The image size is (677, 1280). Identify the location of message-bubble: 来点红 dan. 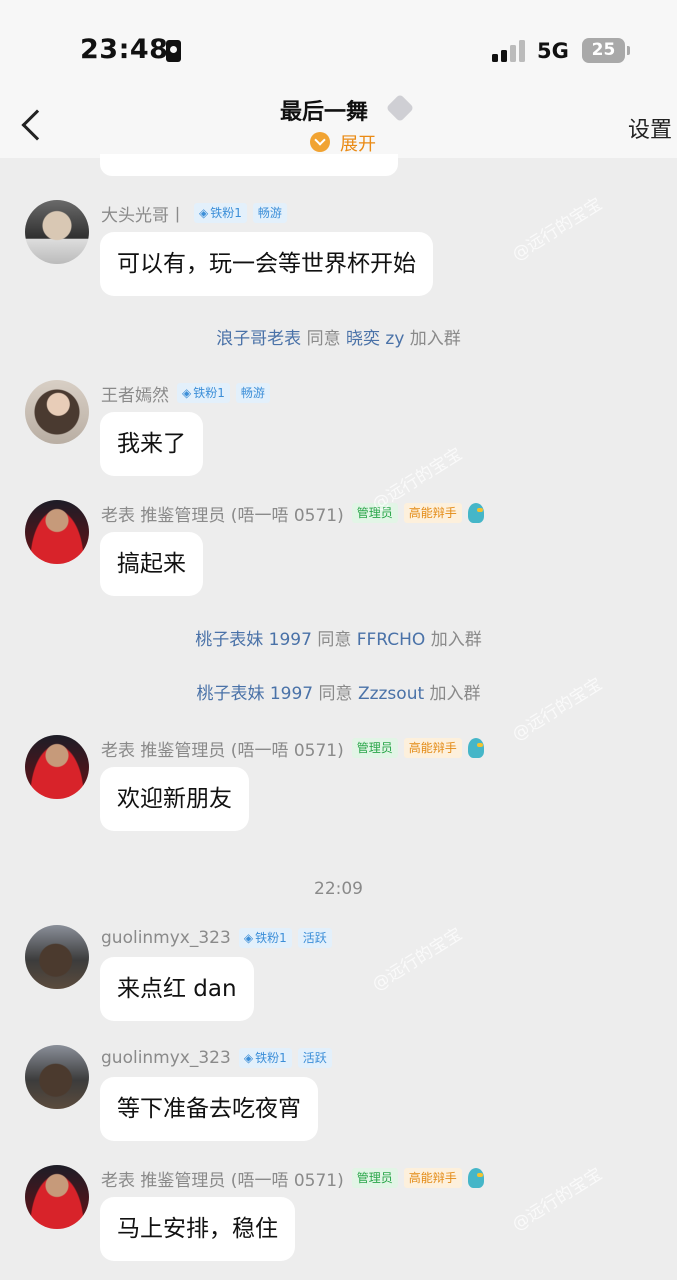
(177, 989).